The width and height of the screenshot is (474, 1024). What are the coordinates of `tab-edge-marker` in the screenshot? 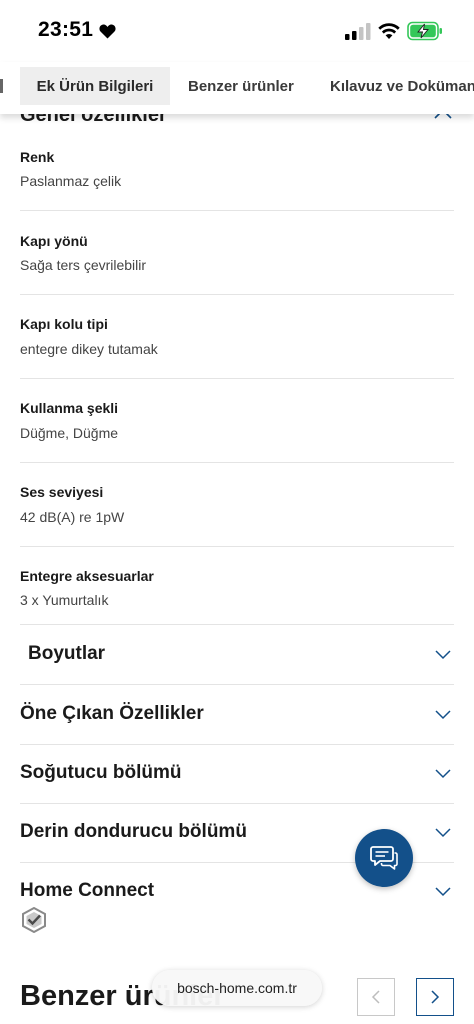 It's located at (1, 86).